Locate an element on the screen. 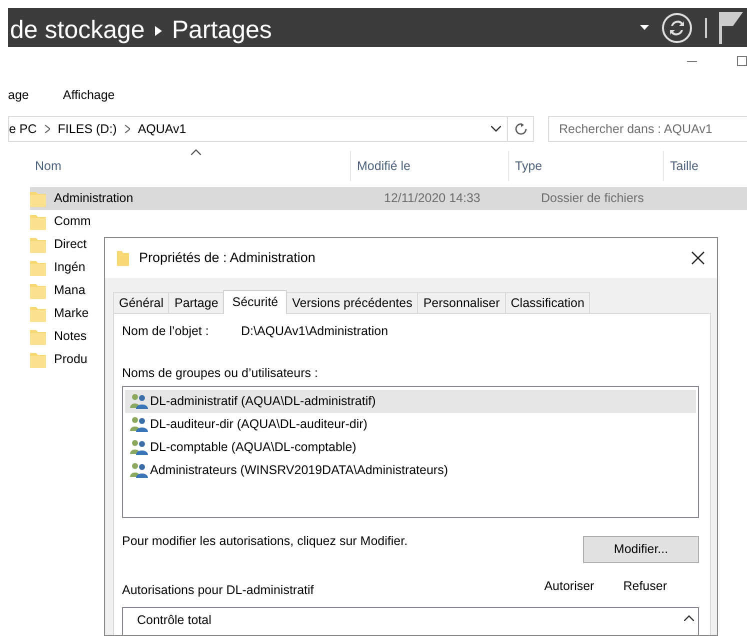 The width and height of the screenshot is (747, 636). permissions-label: Autorisations pour DL-administratif is located at coordinates (218, 590).